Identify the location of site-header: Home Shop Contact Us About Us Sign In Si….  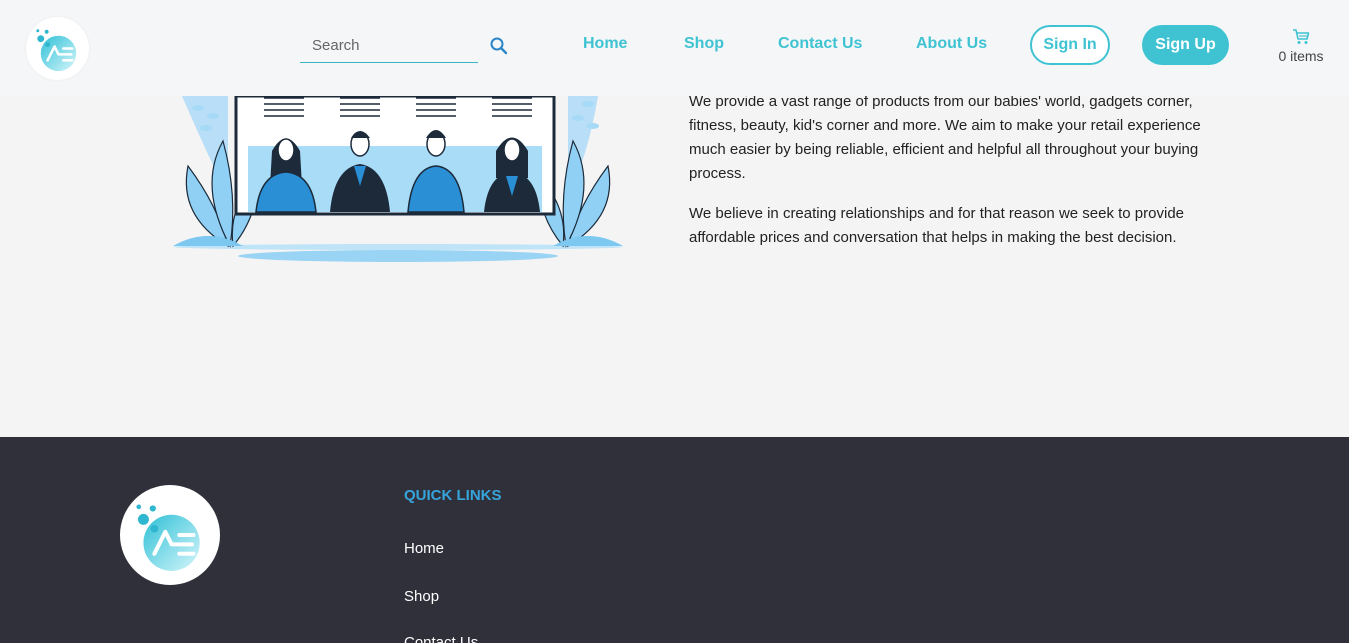
(674, 48).